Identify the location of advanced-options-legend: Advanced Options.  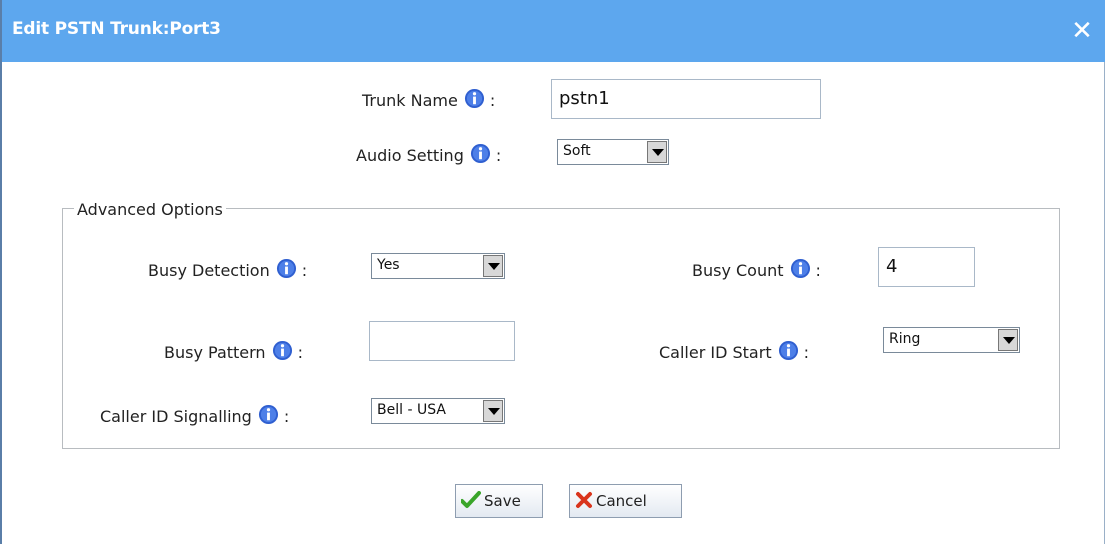
(150, 209).